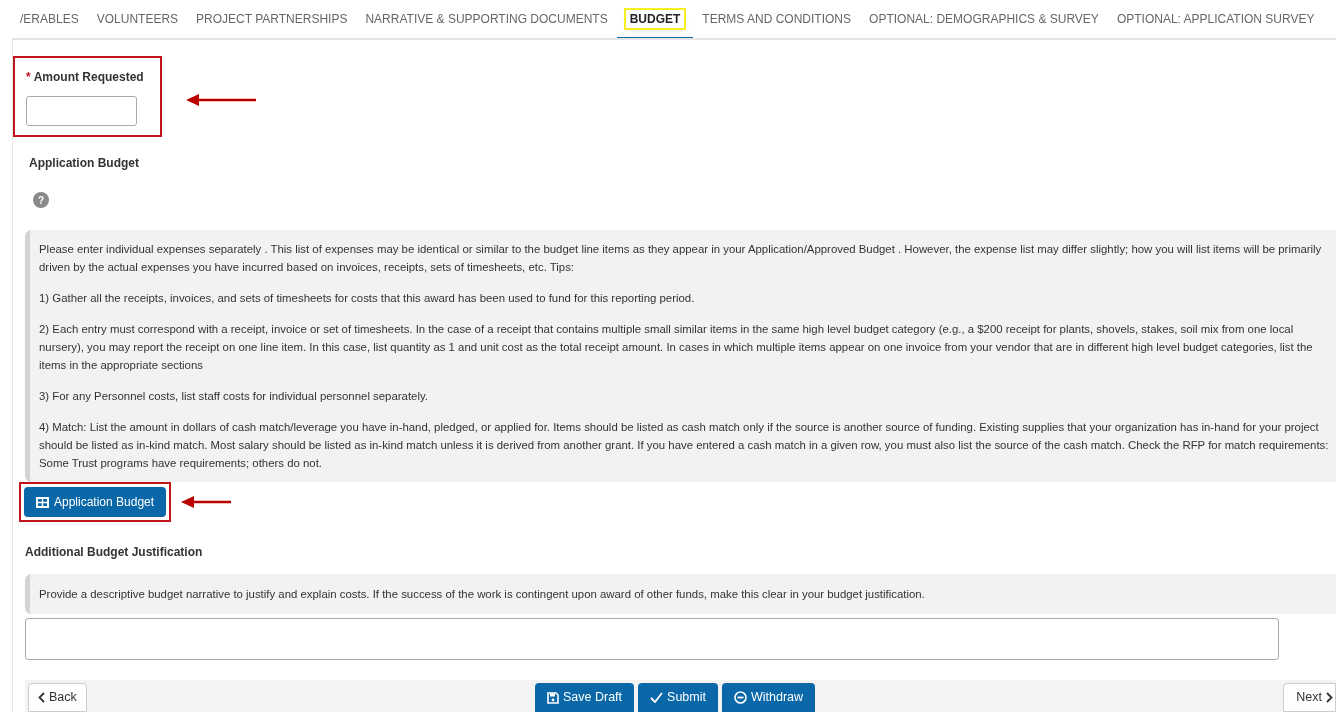  I want to click on amount-field, so click(81, 111).